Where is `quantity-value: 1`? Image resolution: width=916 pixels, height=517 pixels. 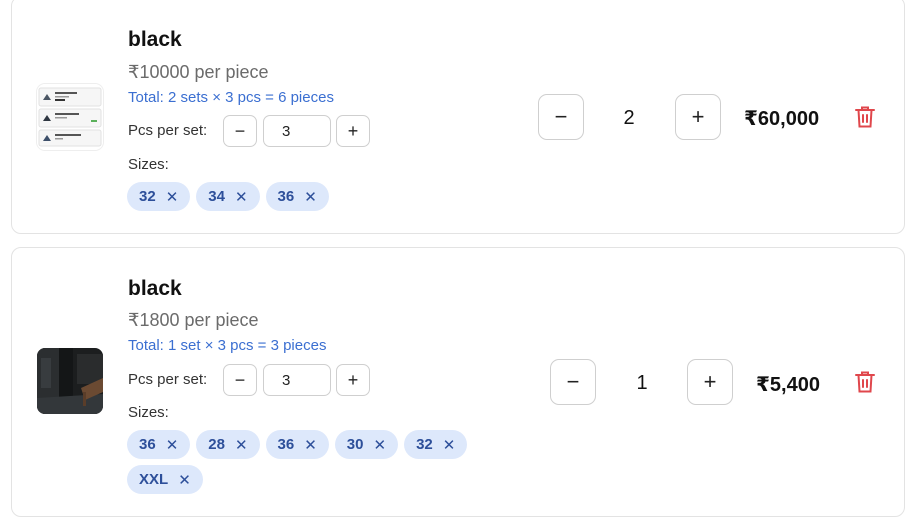 quantity-value: 1 is located at coordinates (642, 383).